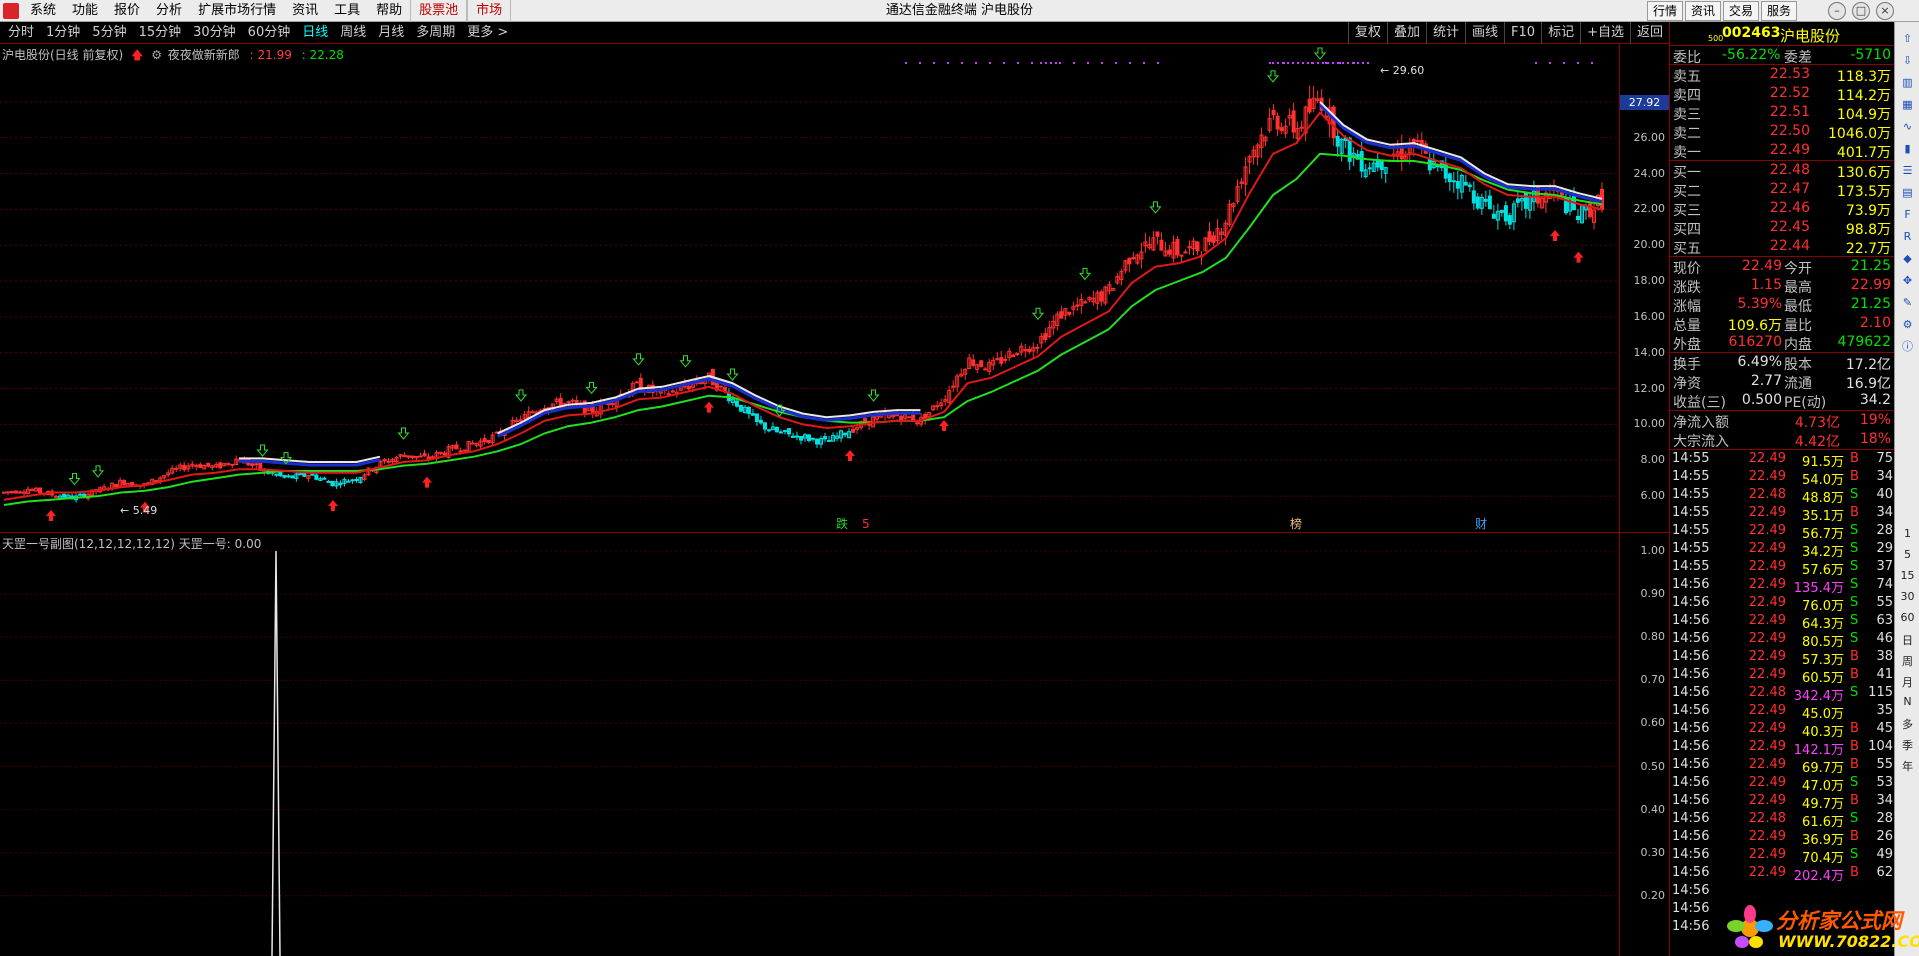 This screenshot has width=1919, height=956. I want to click on period-tab-more: 更多 >, so click(487, 33).